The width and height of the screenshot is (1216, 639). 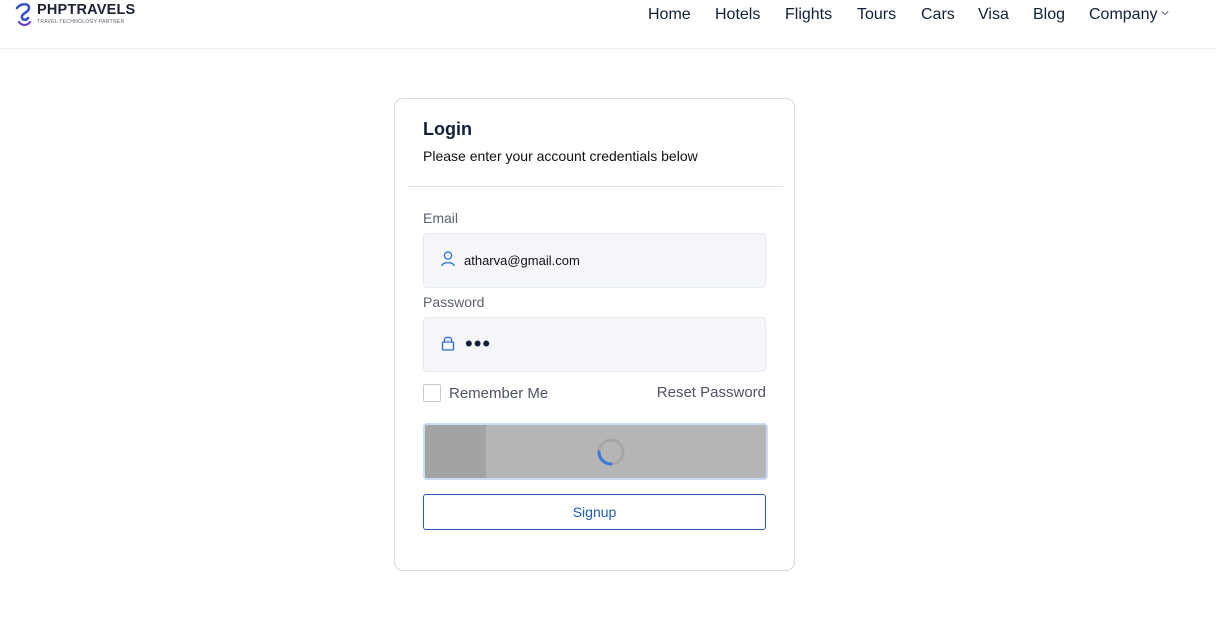 I want to click on chevron-down-icon, so click(x=1165, y=13).